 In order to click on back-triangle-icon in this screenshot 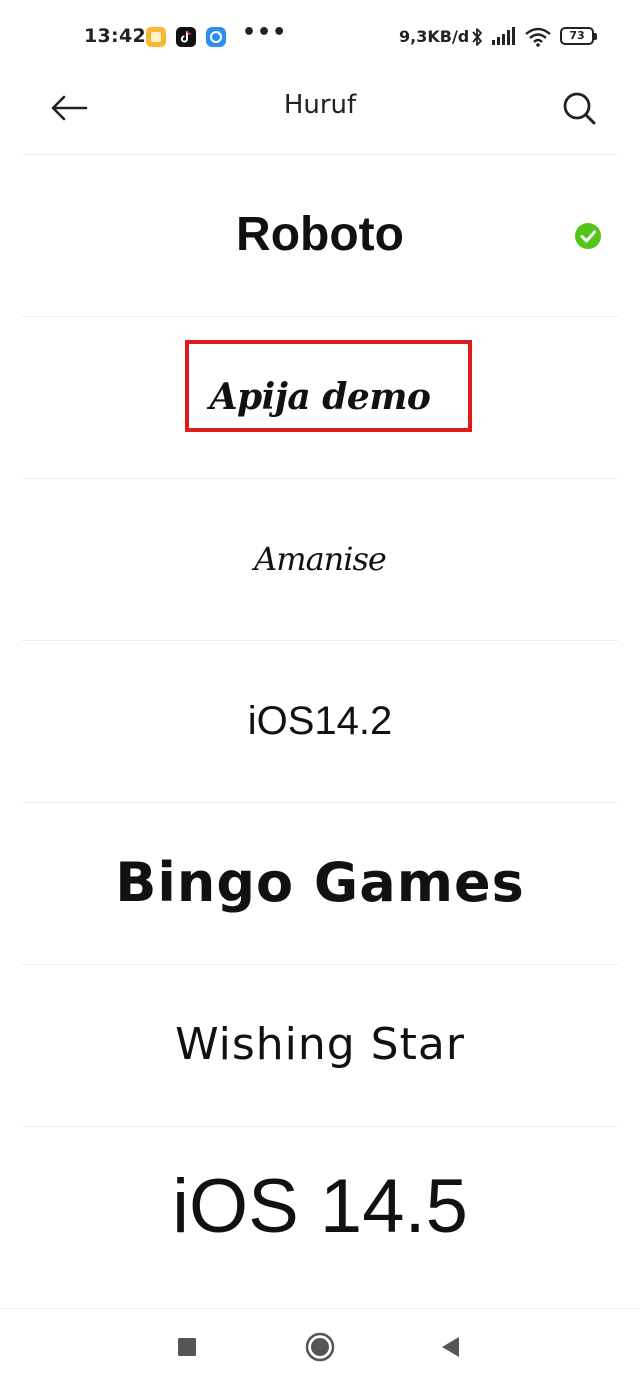, I will do `click(450, 1347)`.